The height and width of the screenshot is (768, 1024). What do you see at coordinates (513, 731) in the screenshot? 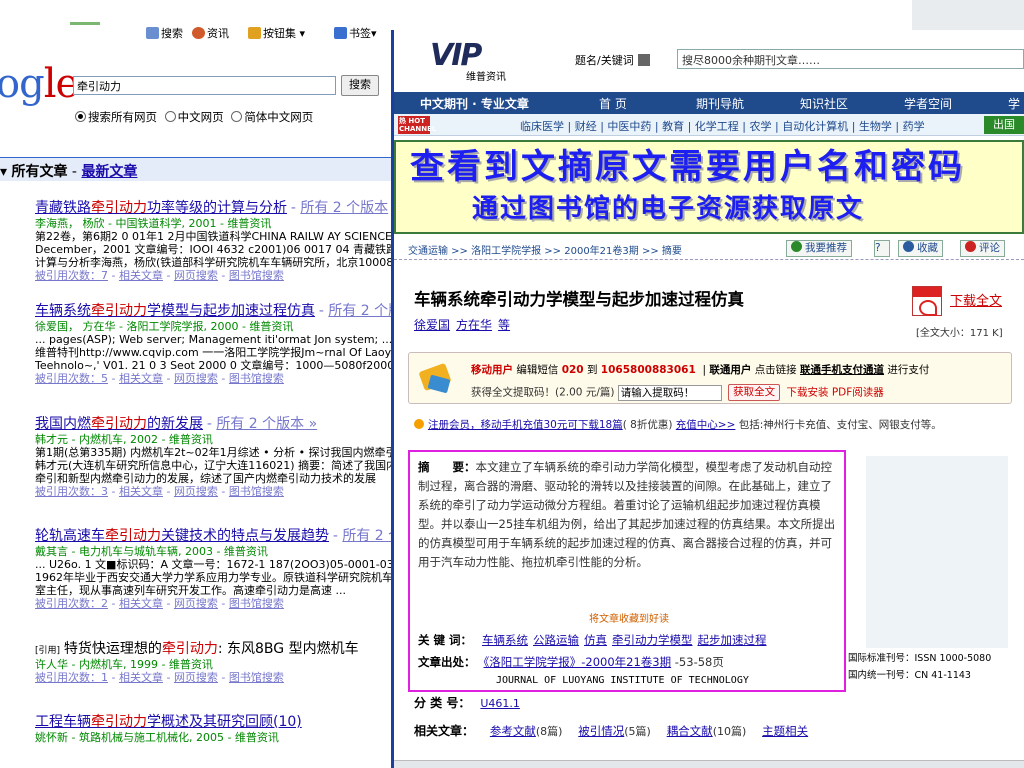
I see `references-link: 参考文献` at bounding box center [513, 731].